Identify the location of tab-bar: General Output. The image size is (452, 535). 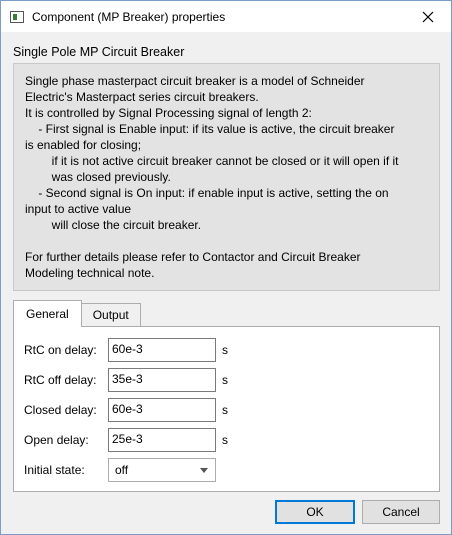
(77, 313).